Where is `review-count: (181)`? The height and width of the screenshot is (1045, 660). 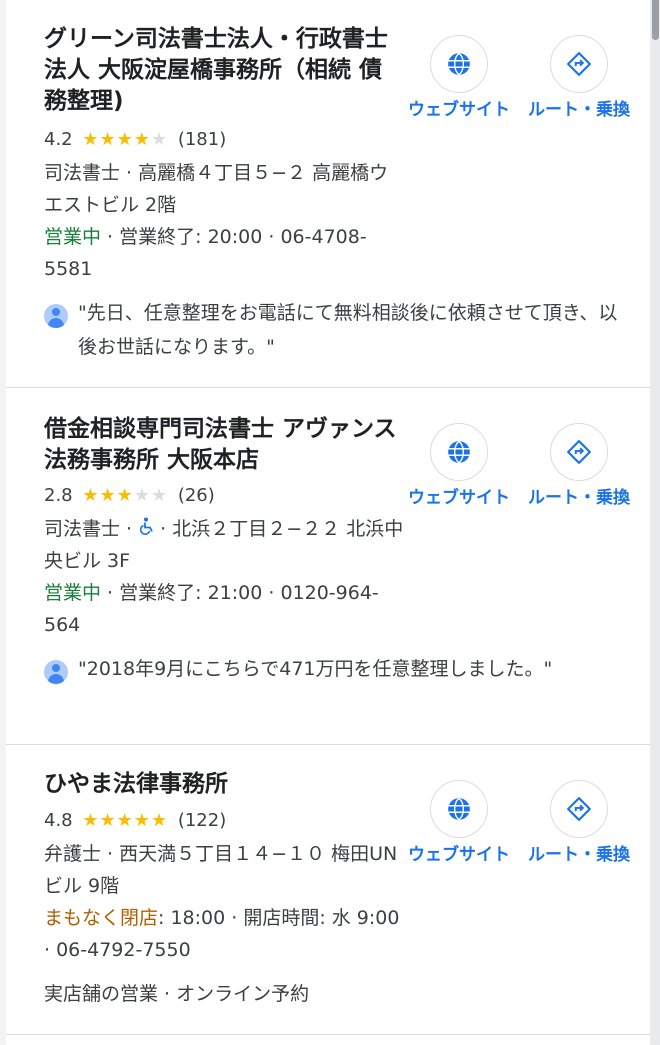
review-count: (181) is located at coordinates (202, 139).